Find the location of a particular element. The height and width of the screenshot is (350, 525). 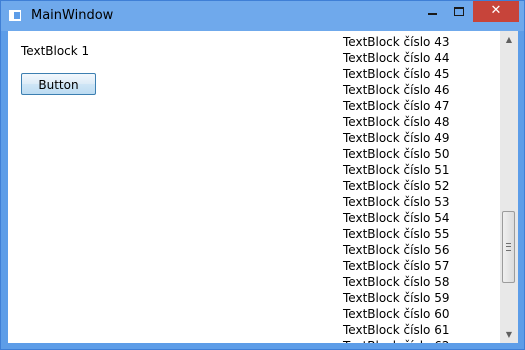

scrollbar-grip-icon is located at coordinates (508, 247).